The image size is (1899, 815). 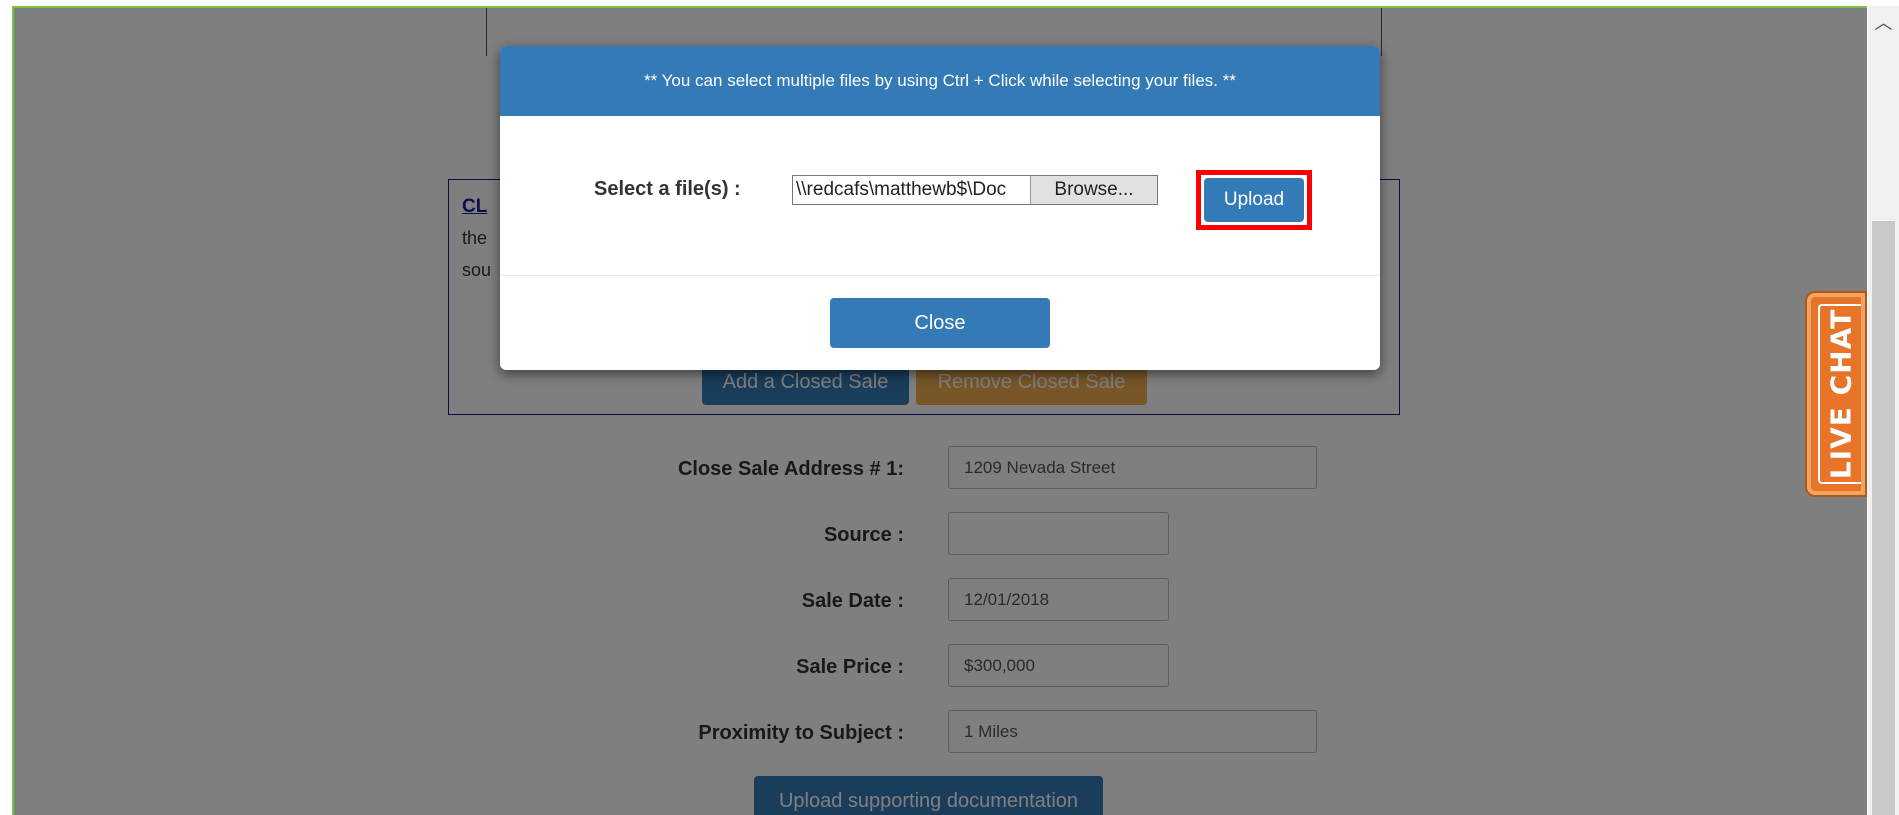 What do you see at coordinates (667, 189) in the screenshot?
I see `select-file-label: Select a file(s) :` at bounding box center [667, 189].